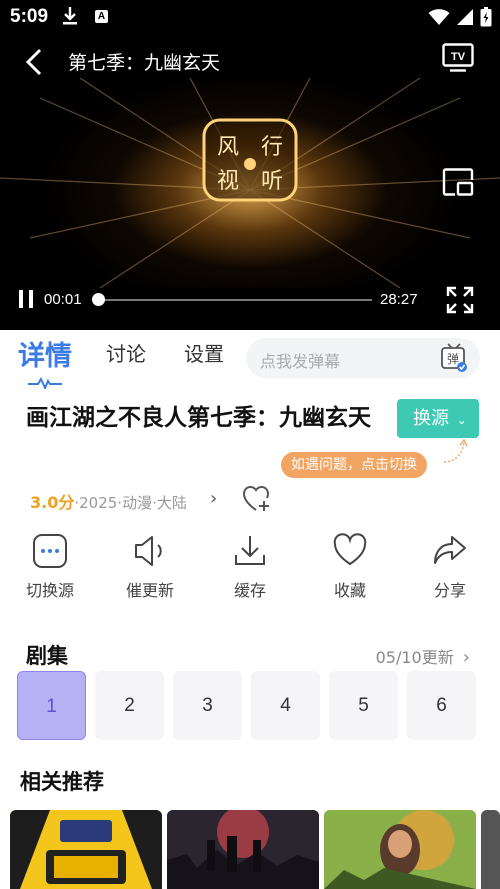 This screenshot has width=500, height=889. Describe the element at coordinates (250, 17) in the screenshot. I see `status-bar: 5:09 A` at that location.